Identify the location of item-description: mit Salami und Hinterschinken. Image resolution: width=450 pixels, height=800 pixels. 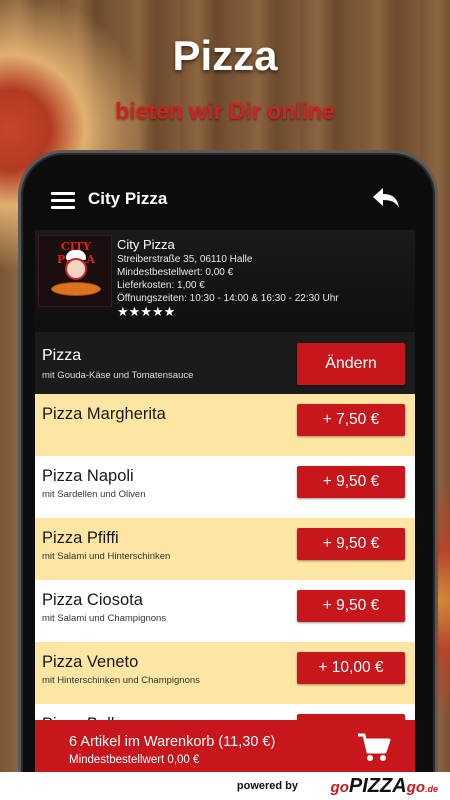
(106, 556).